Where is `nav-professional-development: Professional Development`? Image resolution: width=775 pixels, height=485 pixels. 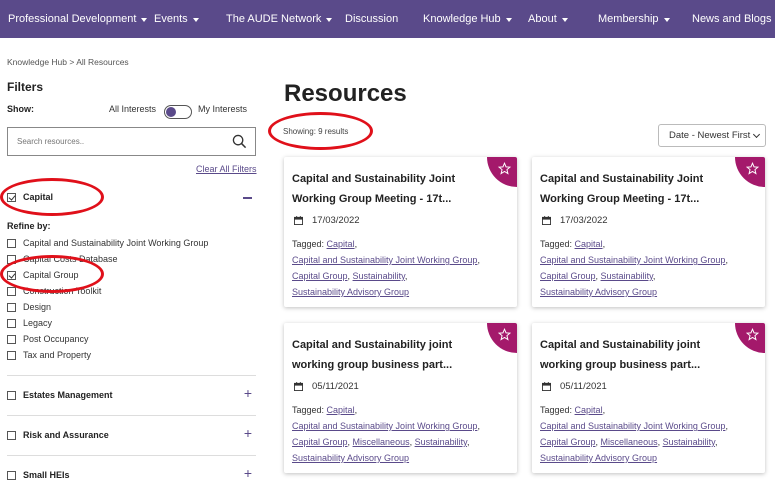
nav-professional-development: Professional Development is located at coordinates (78, 19).